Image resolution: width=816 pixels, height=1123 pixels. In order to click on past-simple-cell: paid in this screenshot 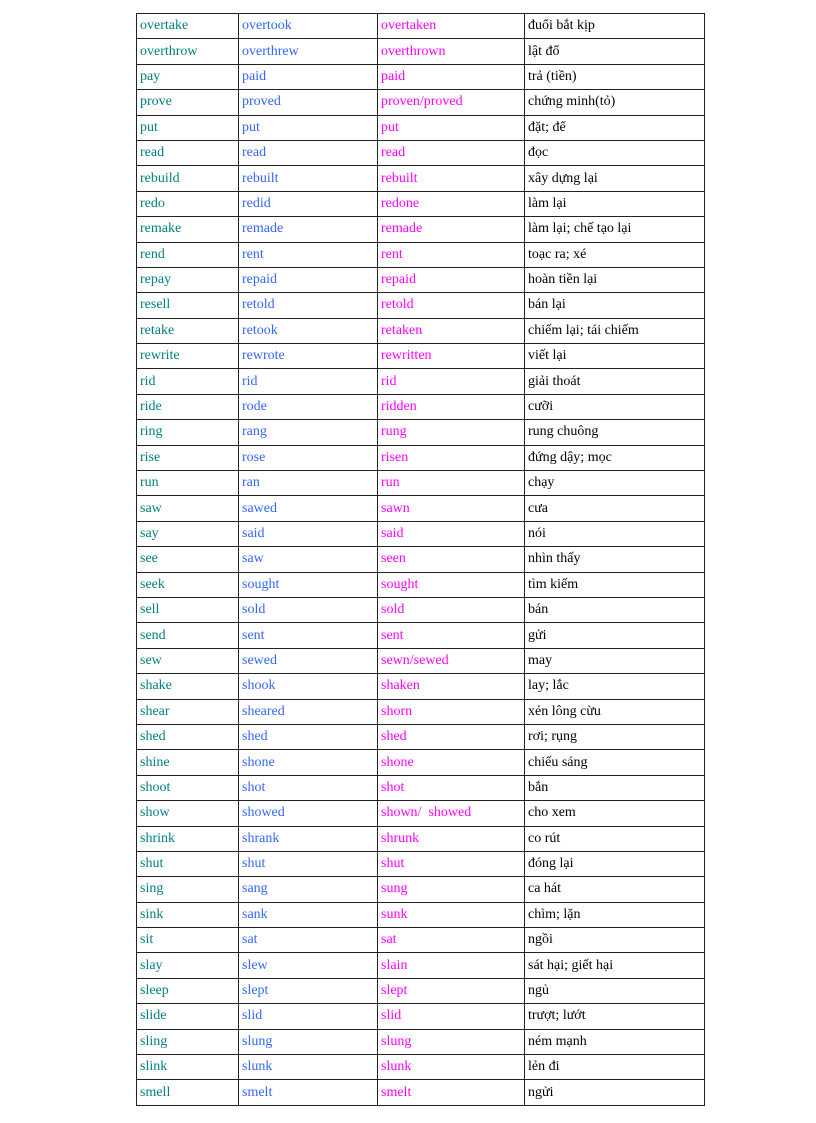, I will do `click(308, 77)`.